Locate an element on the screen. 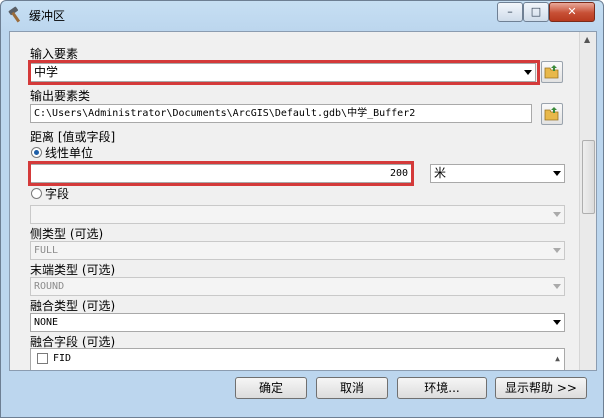  dissolve-type-label: 融合类型 (可选) is located at coordinates (73, 306).